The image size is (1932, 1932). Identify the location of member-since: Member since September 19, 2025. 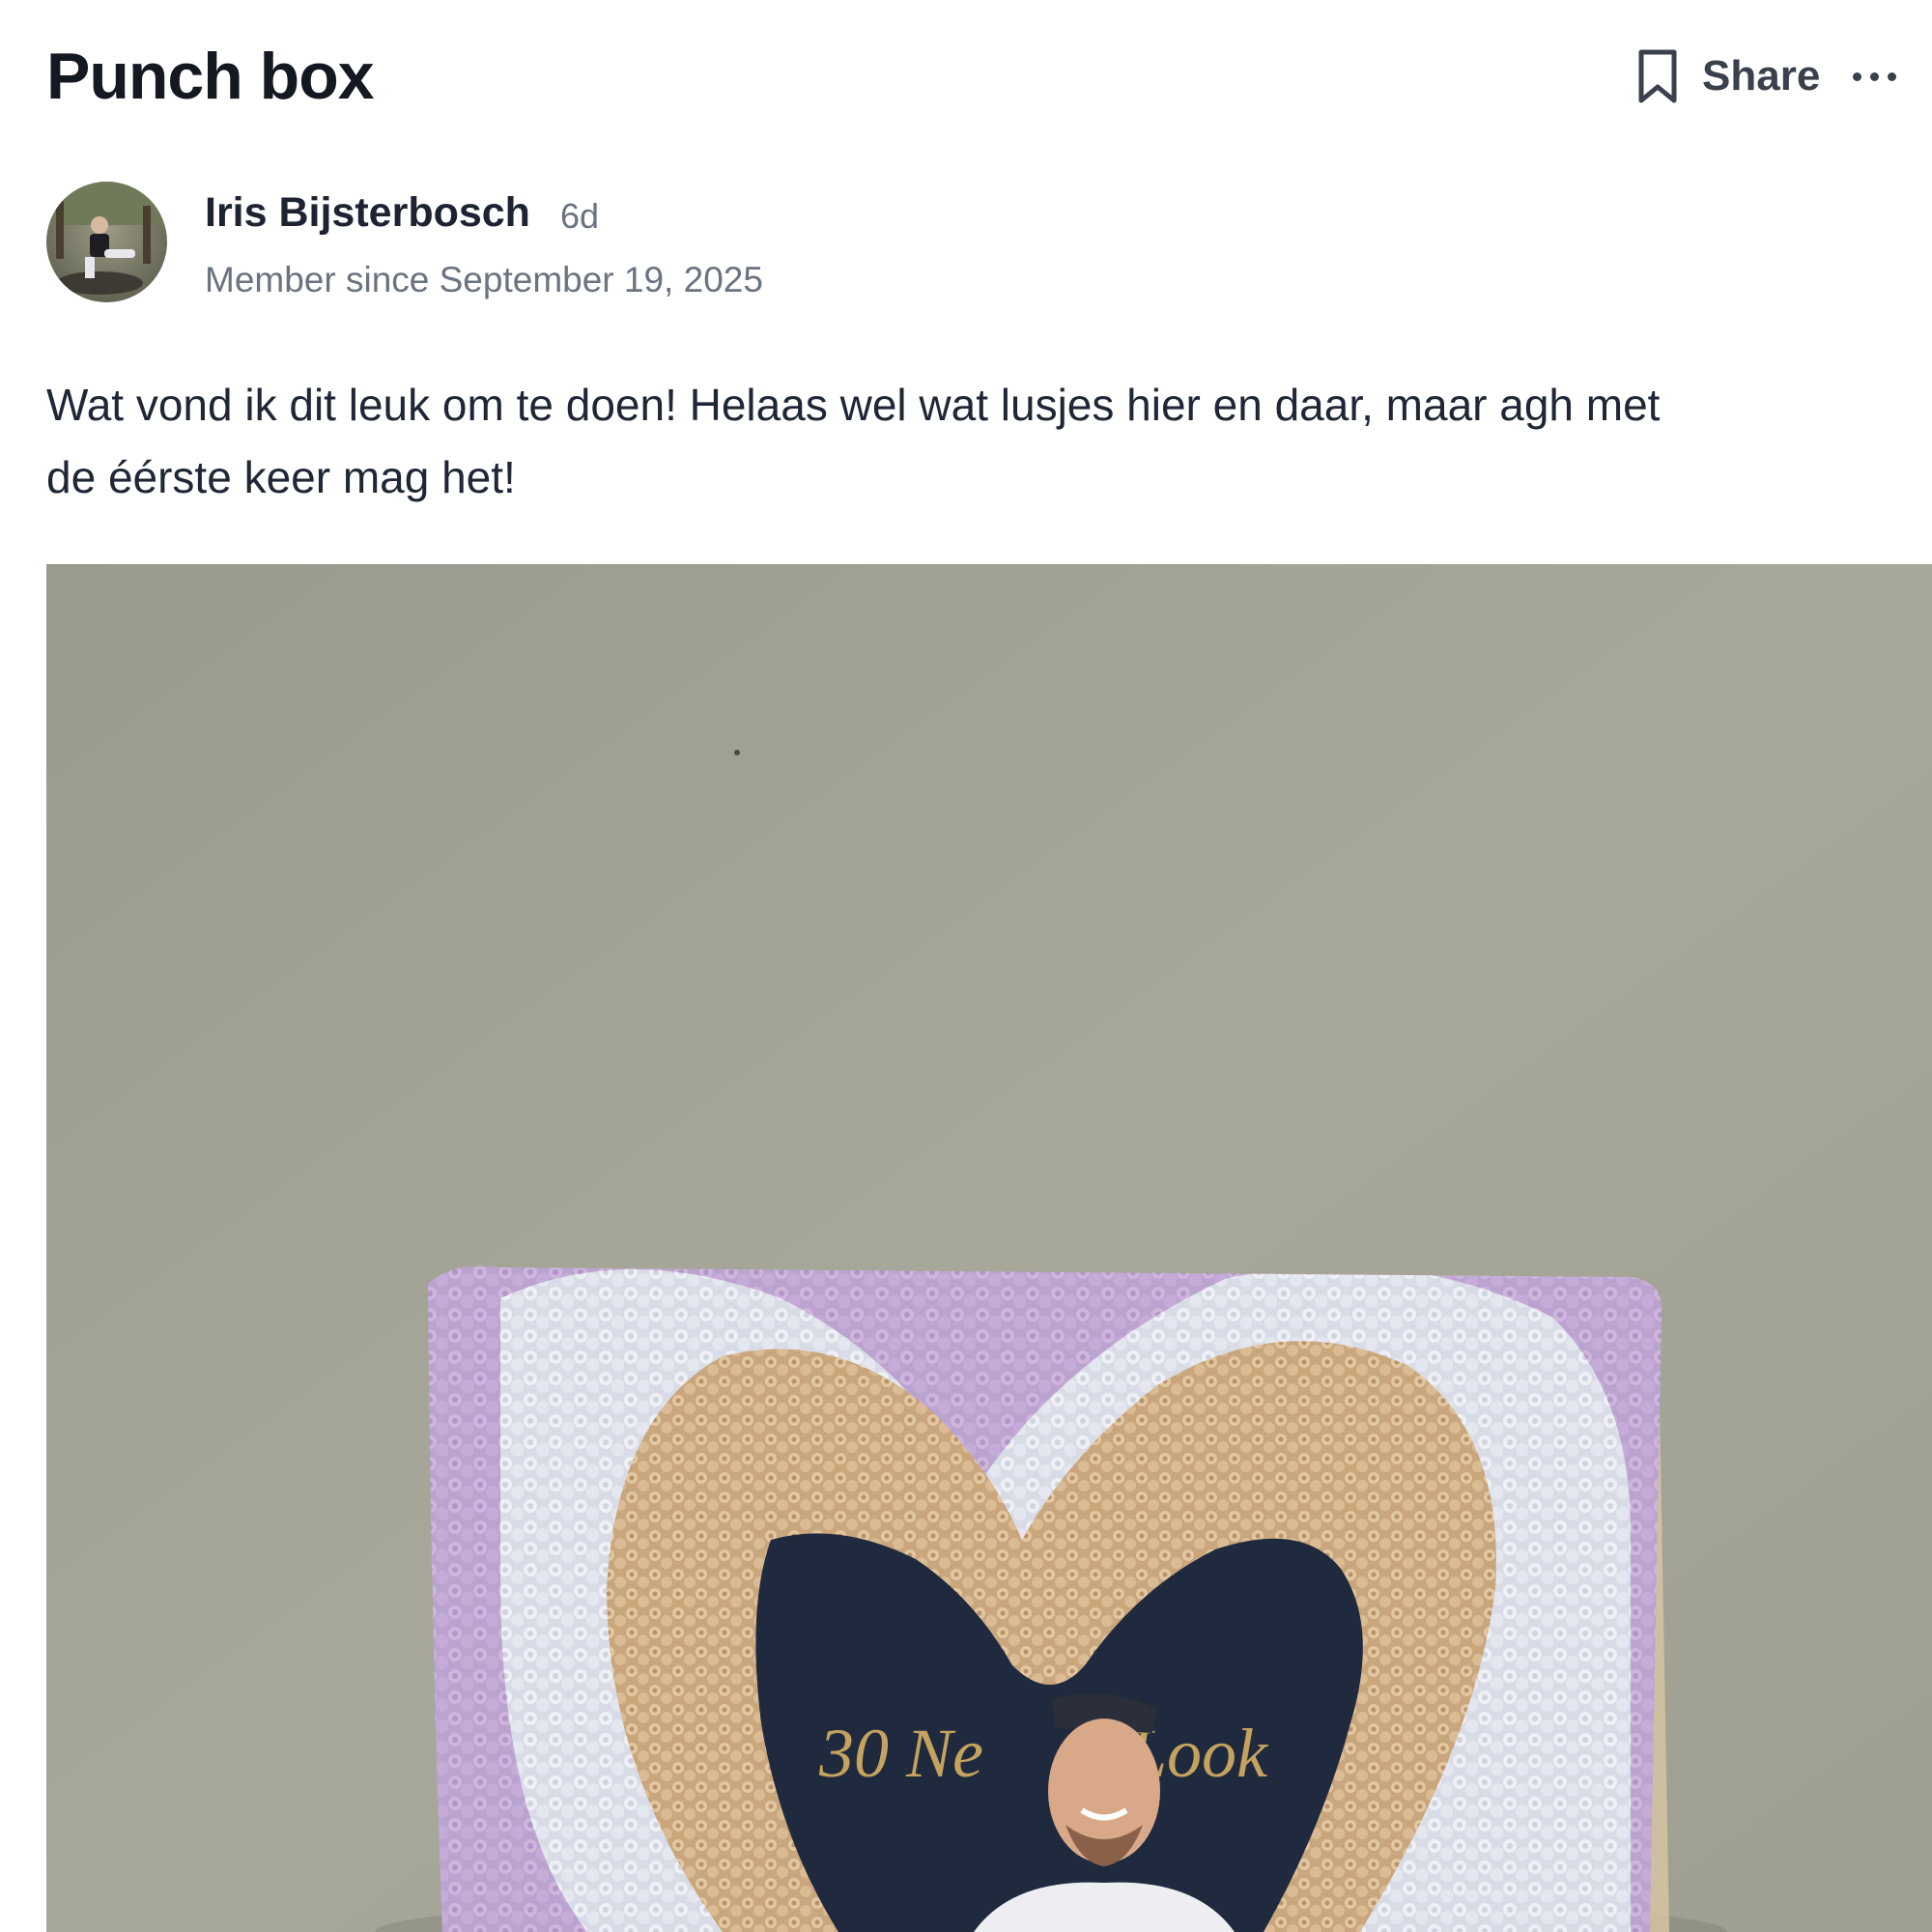
(484, 279).